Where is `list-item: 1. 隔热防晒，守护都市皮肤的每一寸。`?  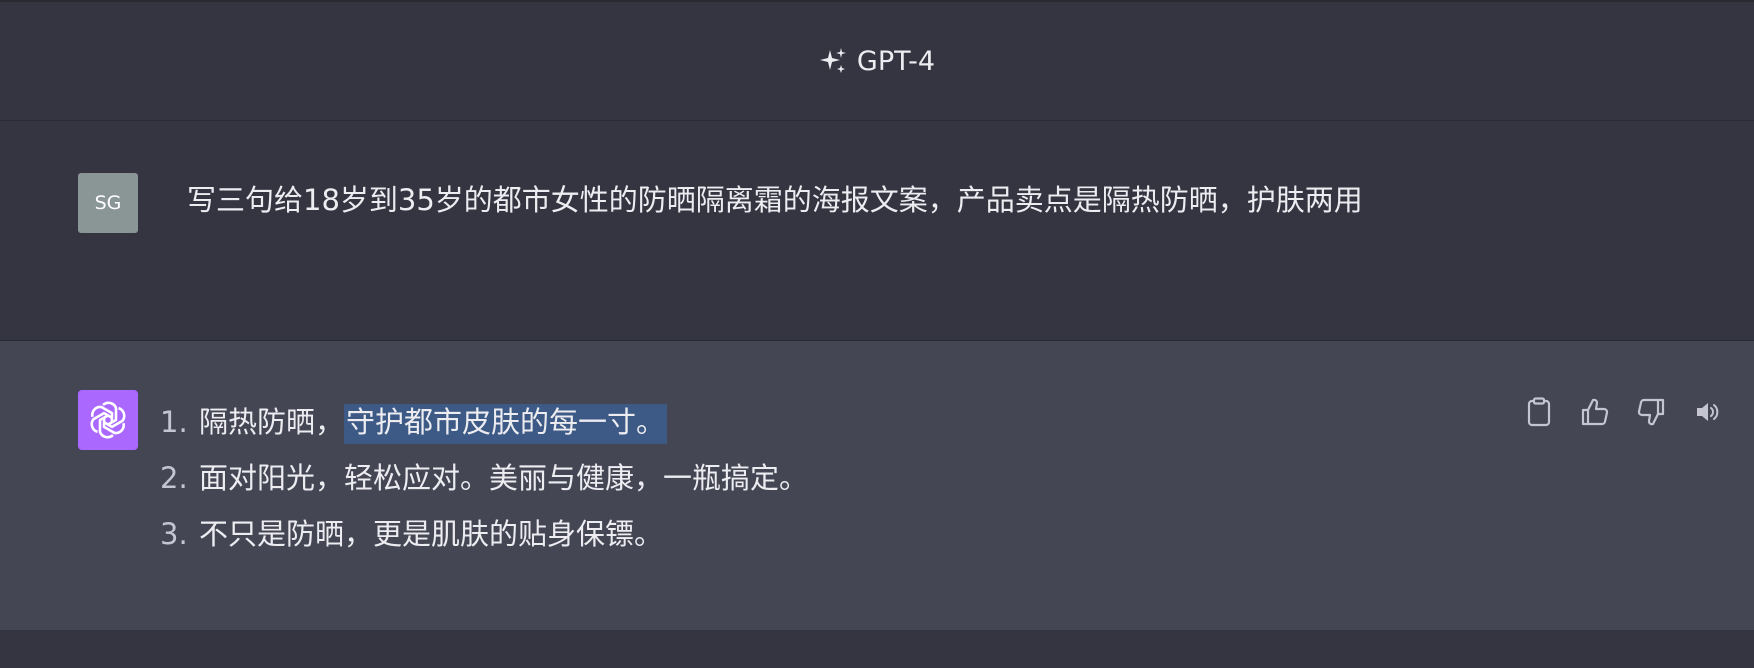 list-item: 1. 隔热防晒，守护都市皮肤的每一寸。 is located at coordinates (484, 422).